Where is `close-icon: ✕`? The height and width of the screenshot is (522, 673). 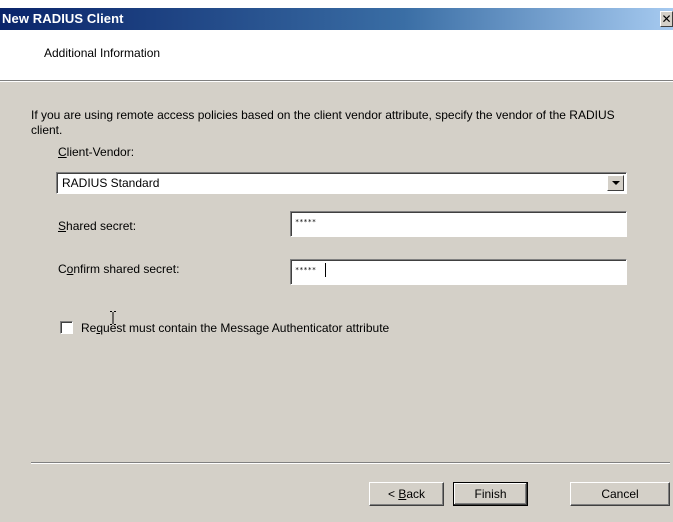 close-icon: ✕ is located at coordinates (666, 19).